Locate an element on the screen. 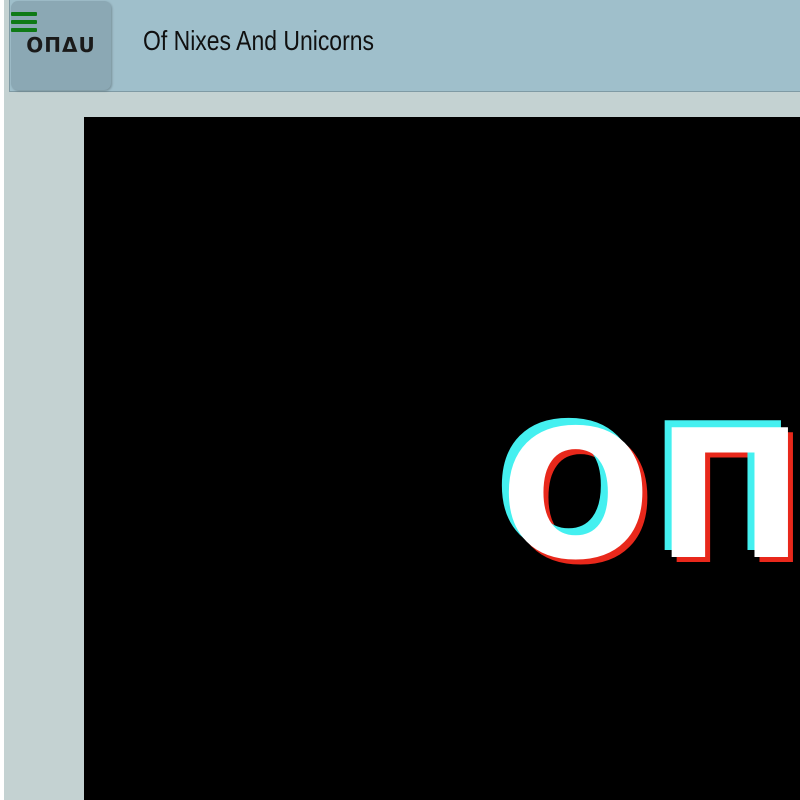 The image size is (800, 800). site-title: Of Nixes And Unicorns is located at coordinates (258, 41).